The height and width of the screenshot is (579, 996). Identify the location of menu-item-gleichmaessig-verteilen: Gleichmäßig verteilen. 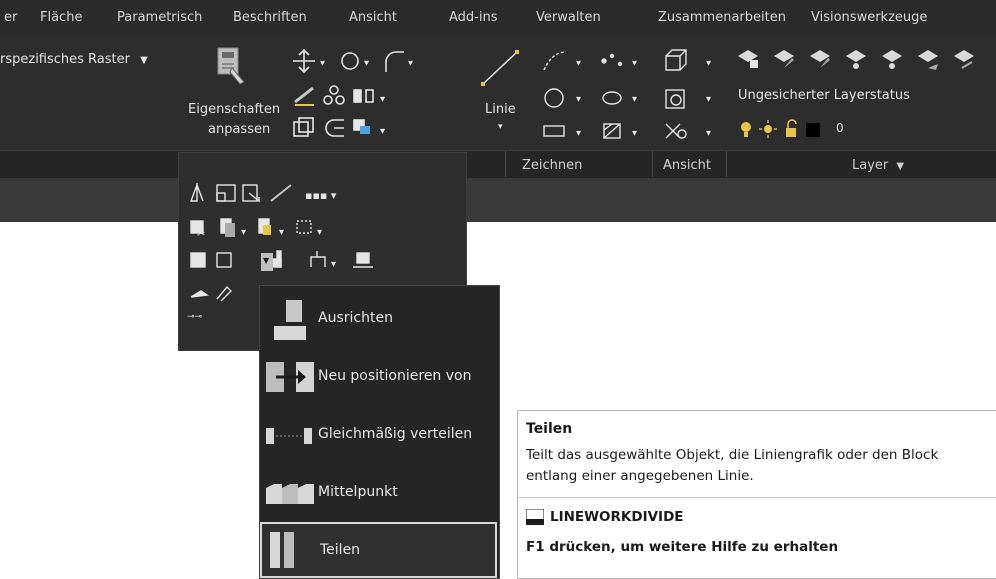
(378, 435).